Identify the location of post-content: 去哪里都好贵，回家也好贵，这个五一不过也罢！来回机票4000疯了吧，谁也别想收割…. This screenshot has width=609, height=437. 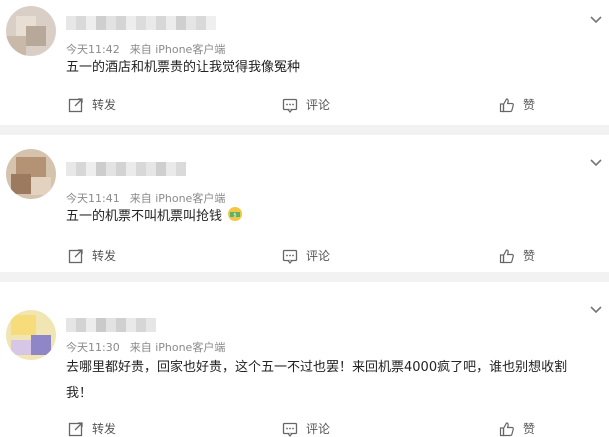
(336, 381).